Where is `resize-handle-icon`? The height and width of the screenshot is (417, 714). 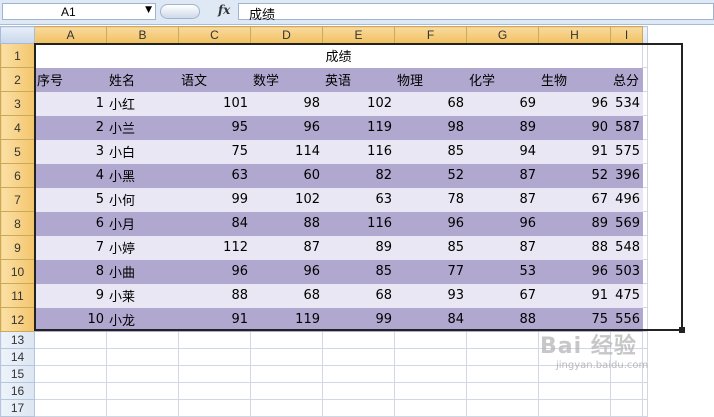
resize-handle-icon is located at coordinates (180, 11).